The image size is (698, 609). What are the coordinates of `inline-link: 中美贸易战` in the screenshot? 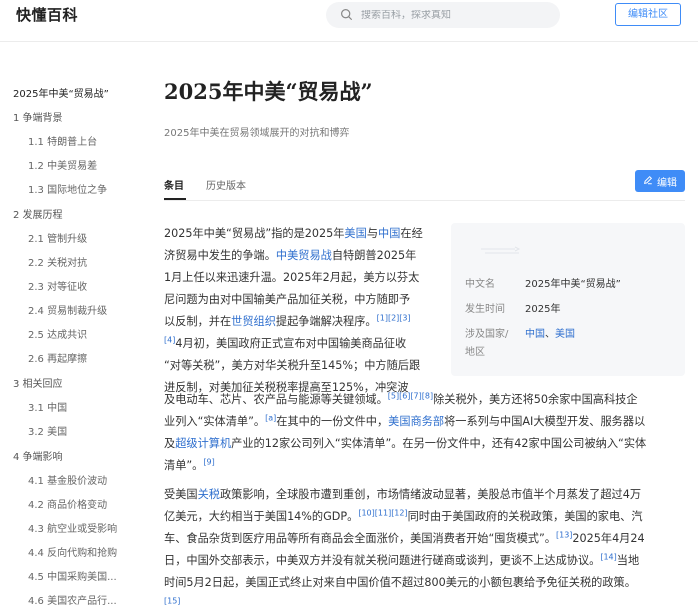 It's located at (304, 255).